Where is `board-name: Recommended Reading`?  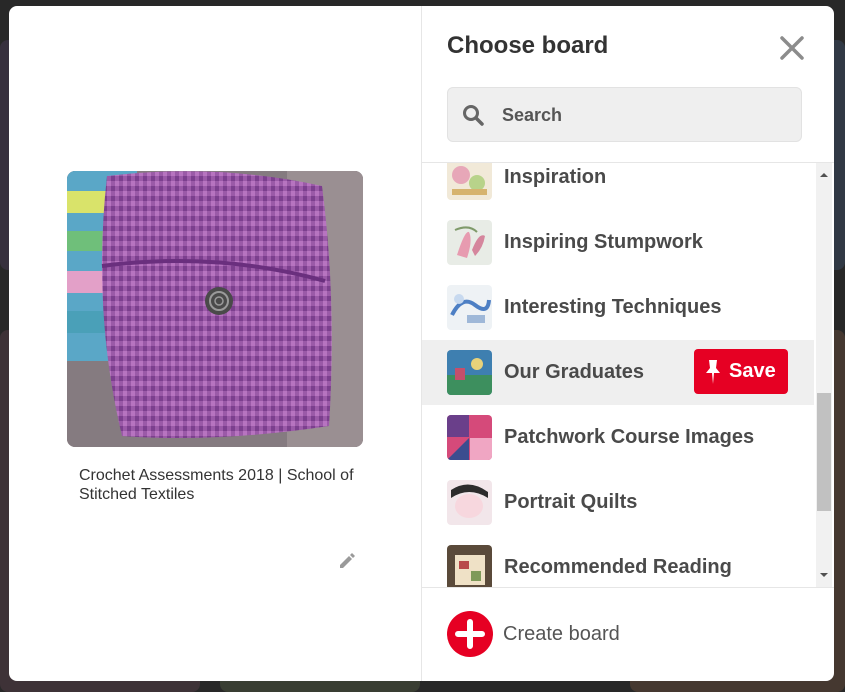
board-name: Recommended Reading is located at coordinates (618, 567).